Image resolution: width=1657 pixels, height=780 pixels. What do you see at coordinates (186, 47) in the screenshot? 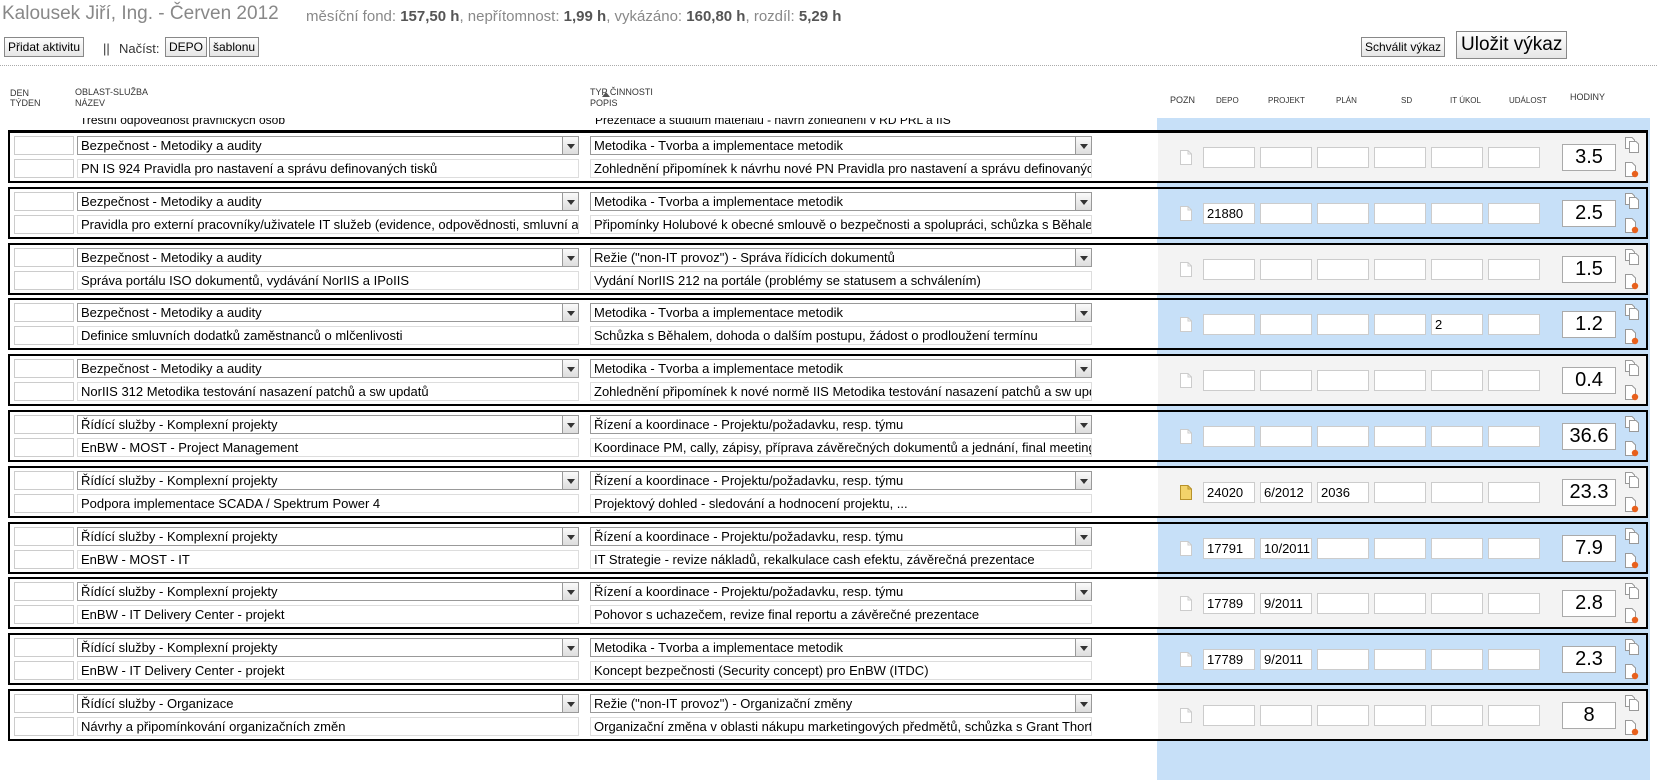
I see `load-depo-button: DEPO` at bounding box center [186, 47].